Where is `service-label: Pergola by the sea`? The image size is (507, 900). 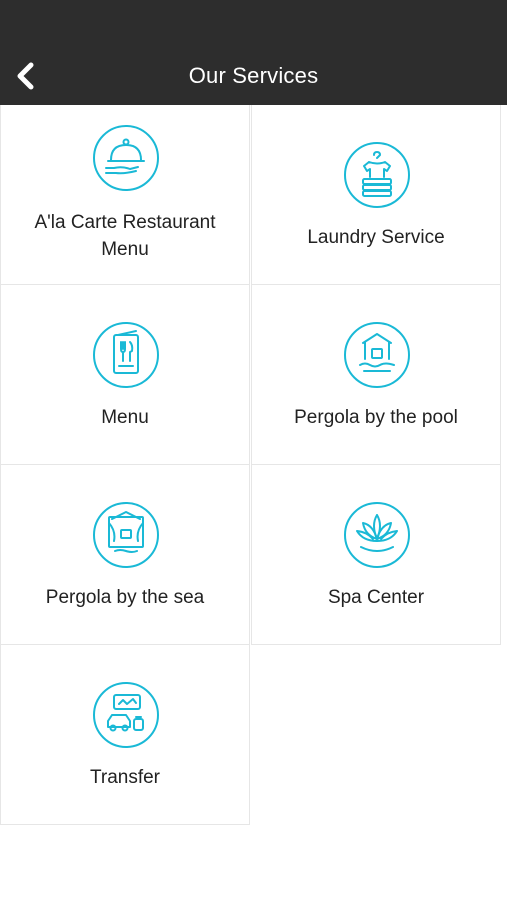
service-label: Pergola by the sea is located at coordinates (125, 597).